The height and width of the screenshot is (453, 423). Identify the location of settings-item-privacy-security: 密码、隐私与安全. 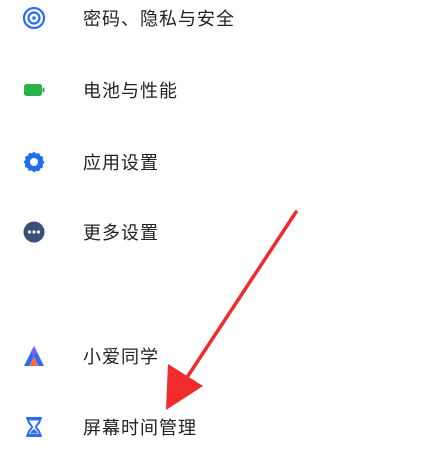
(211, 22).